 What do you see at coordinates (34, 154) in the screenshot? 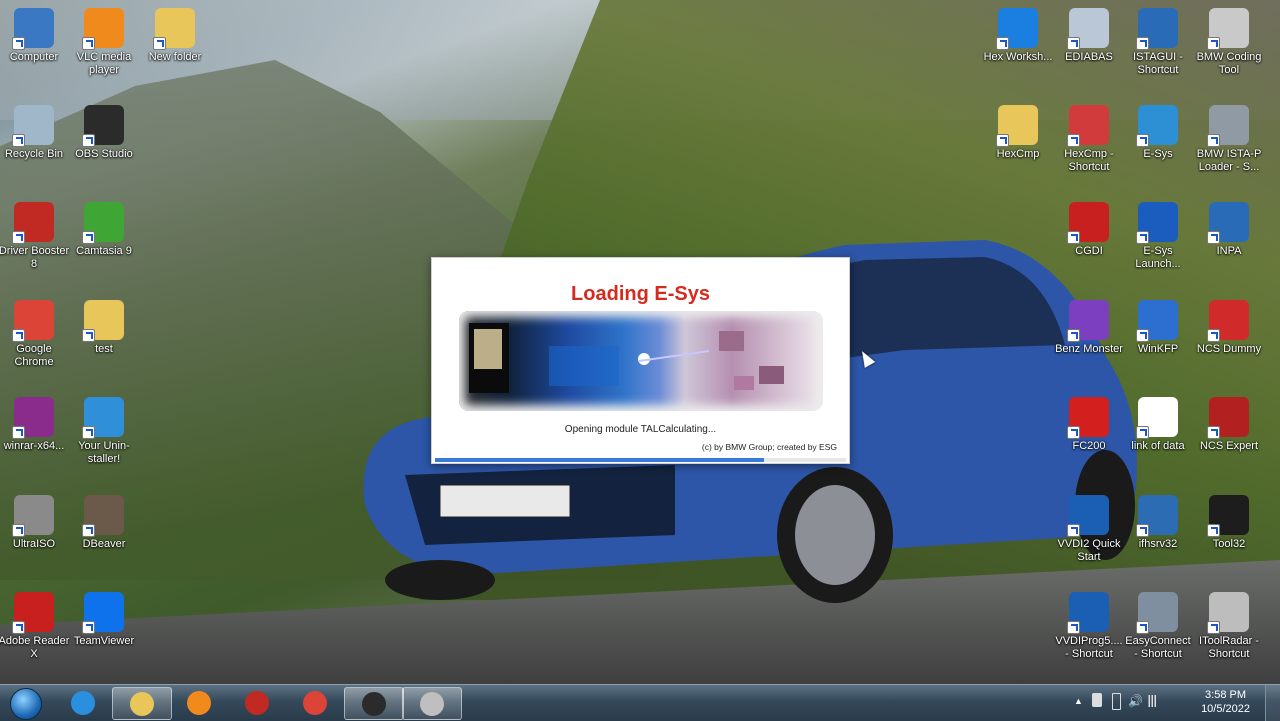
I see `desktop-icon-label: Recycle Bin` at bounding box center [34, 154].